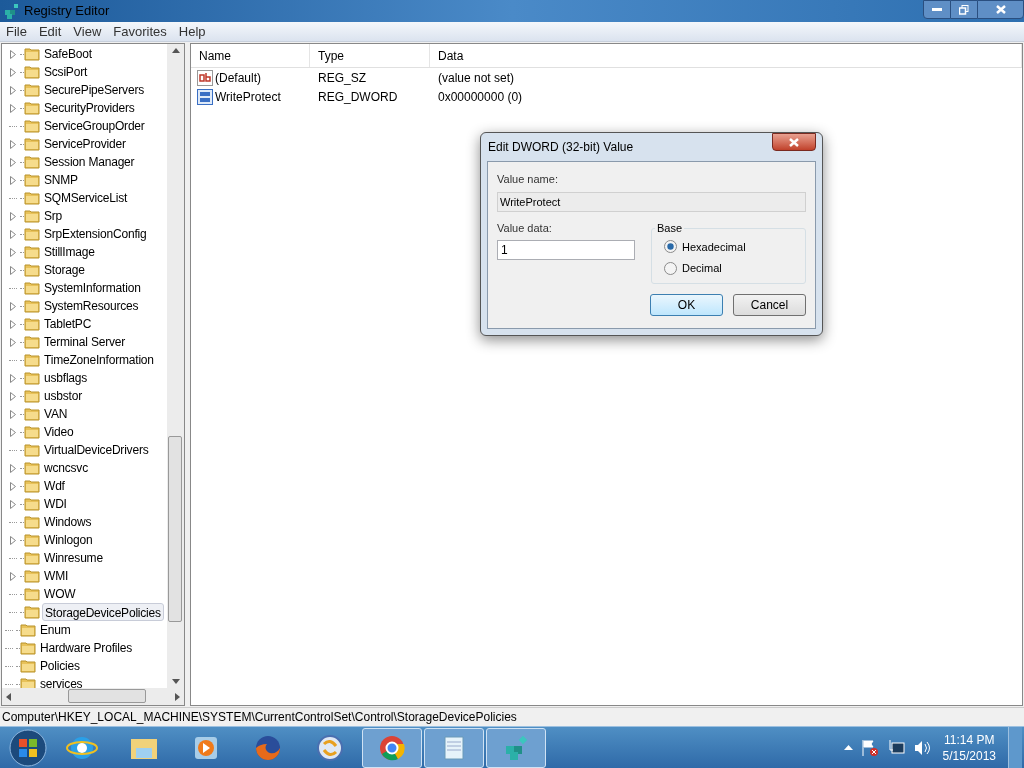  I want to click on tree-item: VirtualDeviceDrivers, so click(96, 450).